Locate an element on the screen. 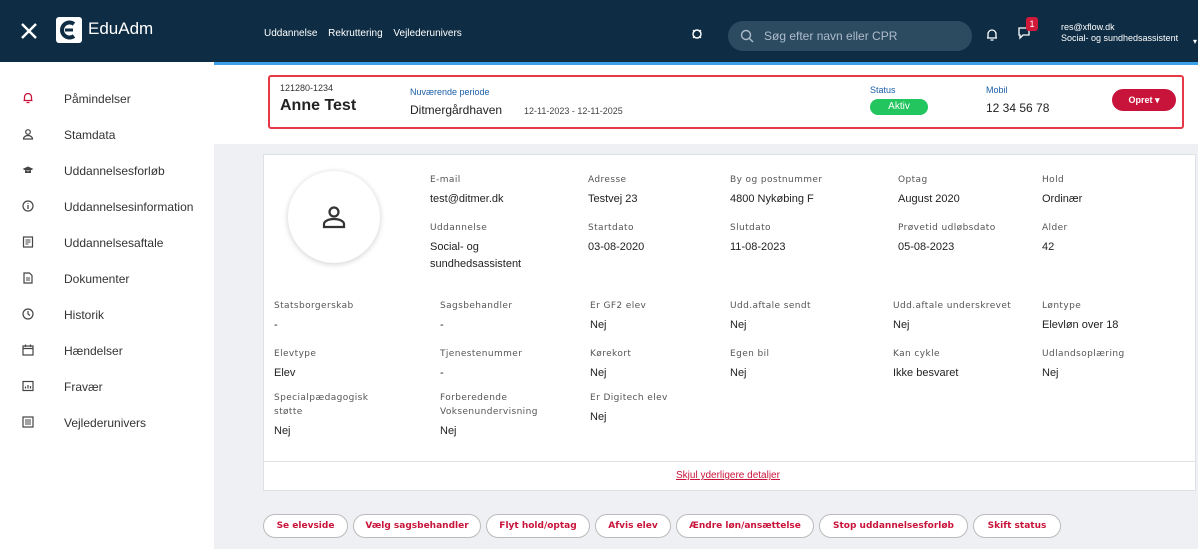 The height and width of the screenshot is (549, 1198). sidebar-item-vejlederunivers: Vejlederunivers is located at coordinates (107, 422).